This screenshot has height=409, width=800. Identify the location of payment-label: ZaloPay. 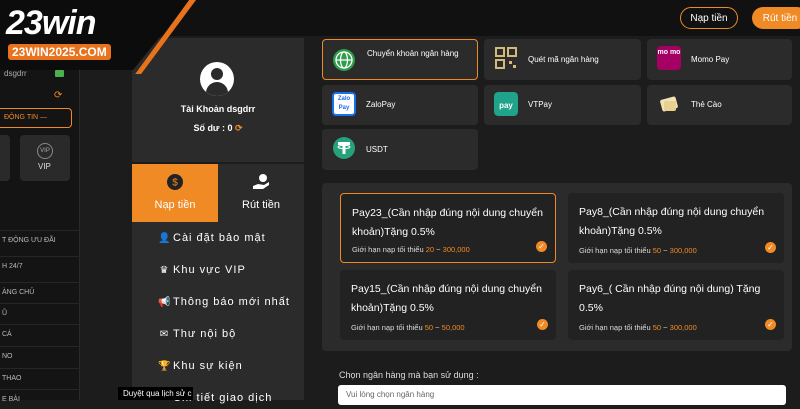
(381, 104).